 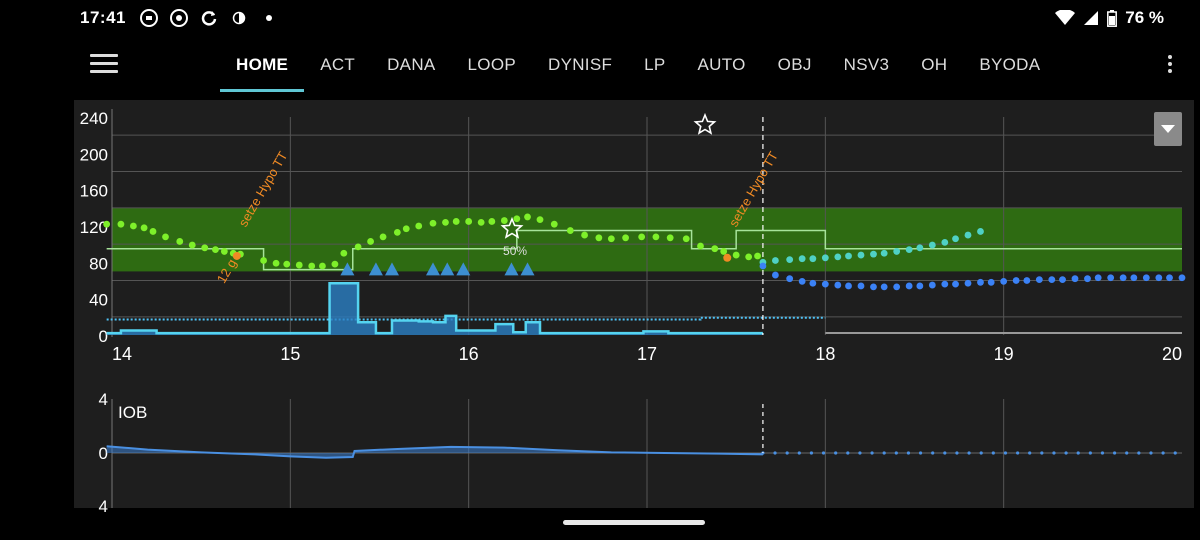 What do you see at coordinates (825, 354) in the screenshot?
I see `x-tick-label: 18` at bounding box center [825, 354].